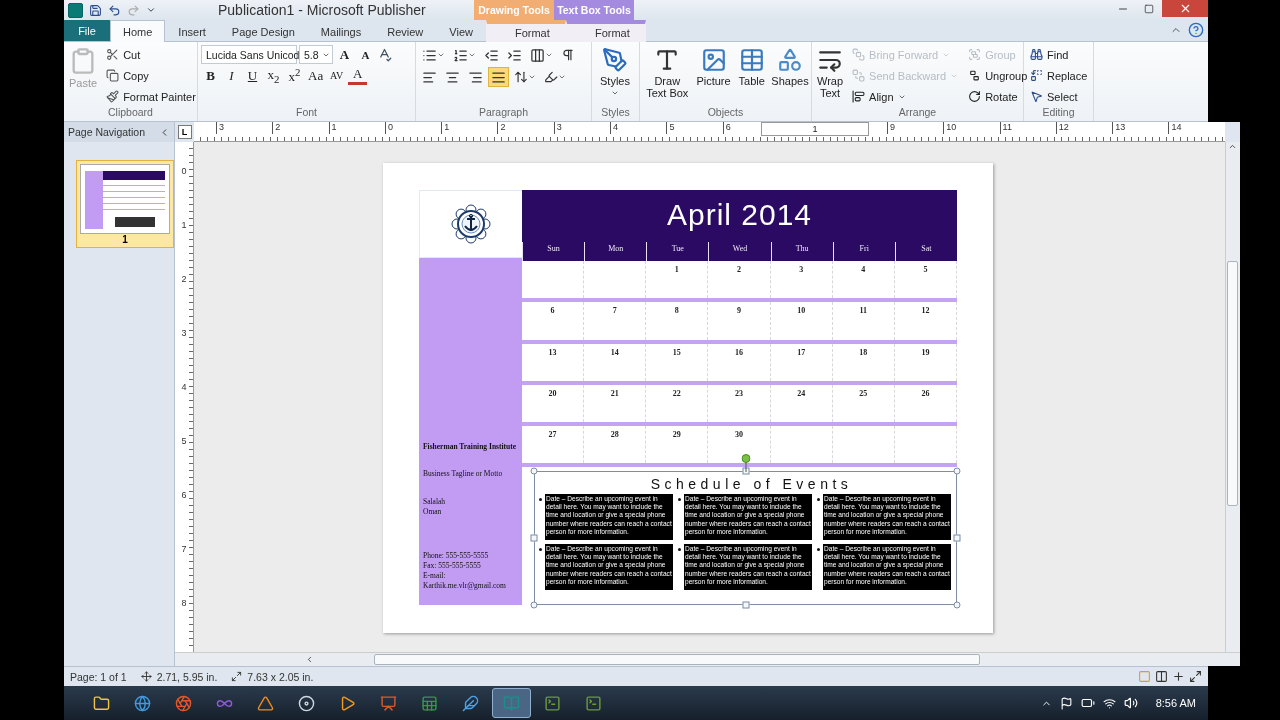 The image size is (1280, 720). Describe the element at coordinates (739, 270) in the screenshot. I see `day-number: 2` at that location.